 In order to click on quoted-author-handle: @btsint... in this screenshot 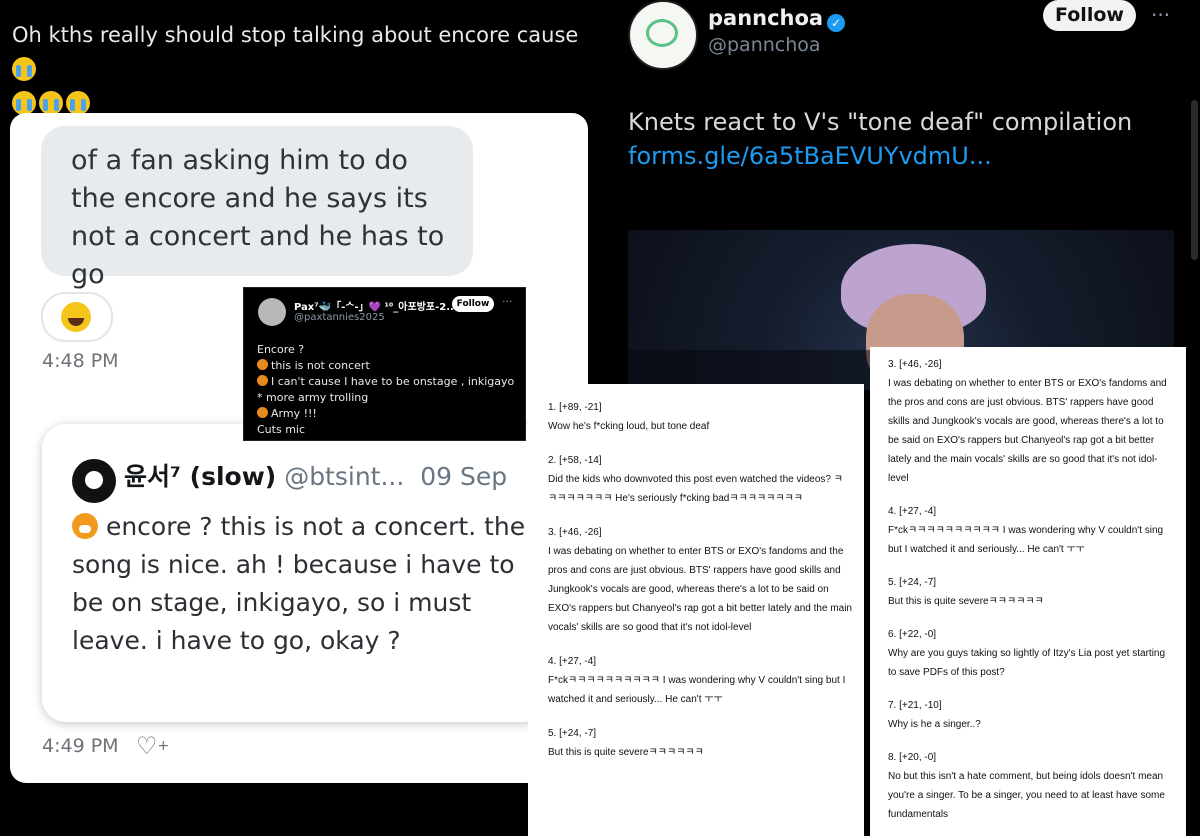, I will do `click(344, 476)`.